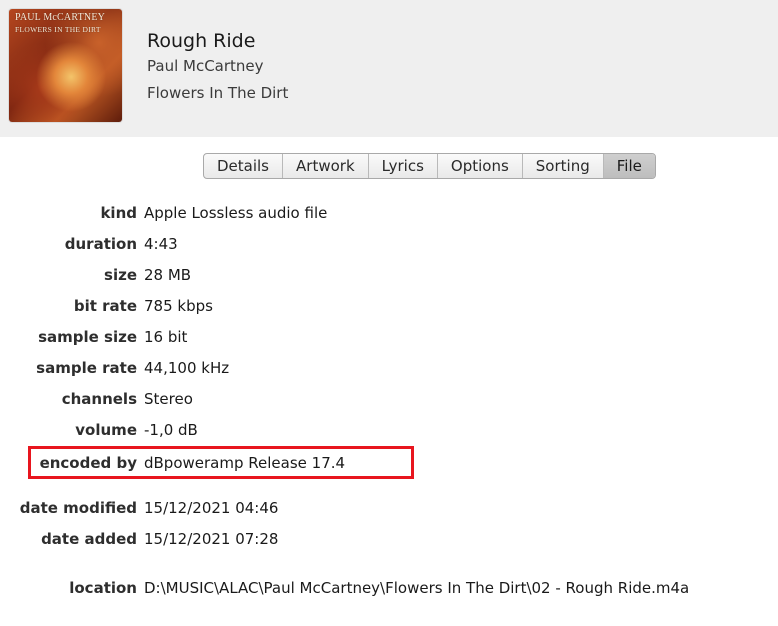  What do you see at coordinates (389, 215) in the screenshot?
I see `info-row-kind: kind Apple Lossless audio file` at bounding box center [389, 215].